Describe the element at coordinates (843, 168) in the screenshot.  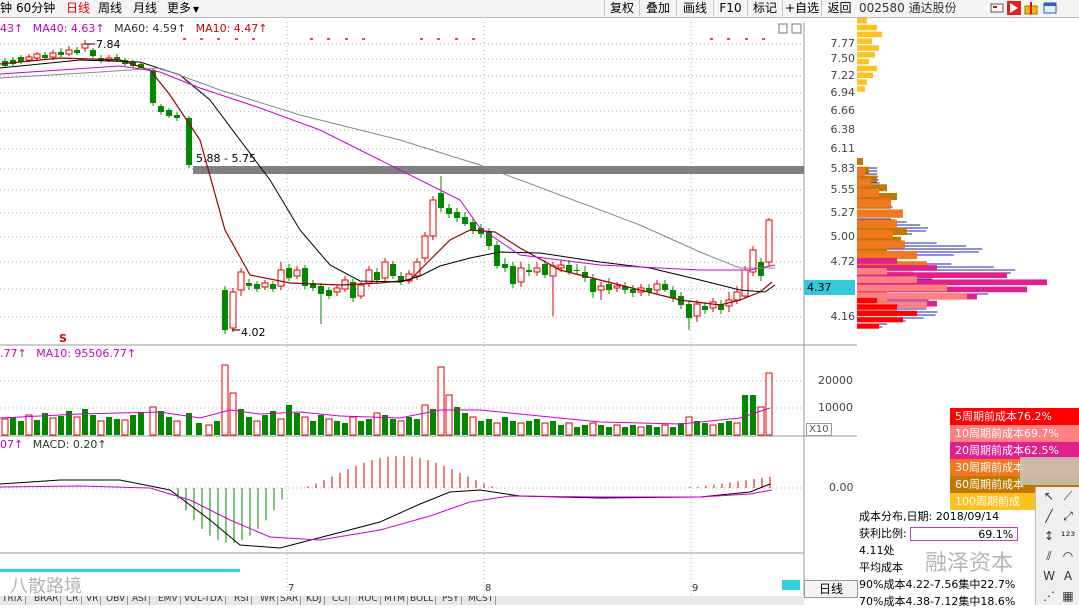
I see `price-tick: 5.83` at that location.